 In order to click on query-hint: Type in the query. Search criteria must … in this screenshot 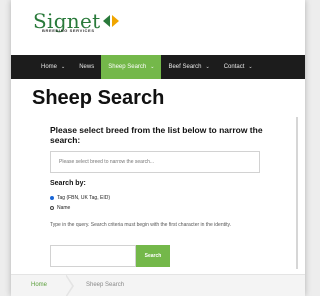, I will do `click(141, 225)`.